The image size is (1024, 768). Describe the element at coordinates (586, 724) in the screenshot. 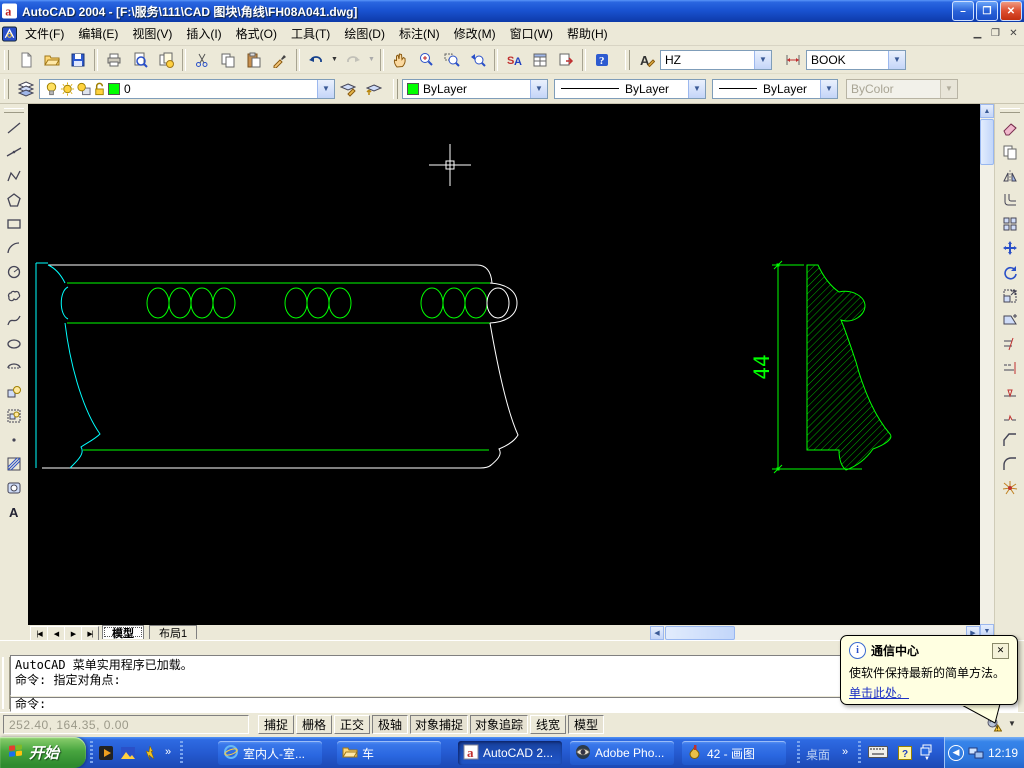

I see `model-toggle: 模型` at that location.